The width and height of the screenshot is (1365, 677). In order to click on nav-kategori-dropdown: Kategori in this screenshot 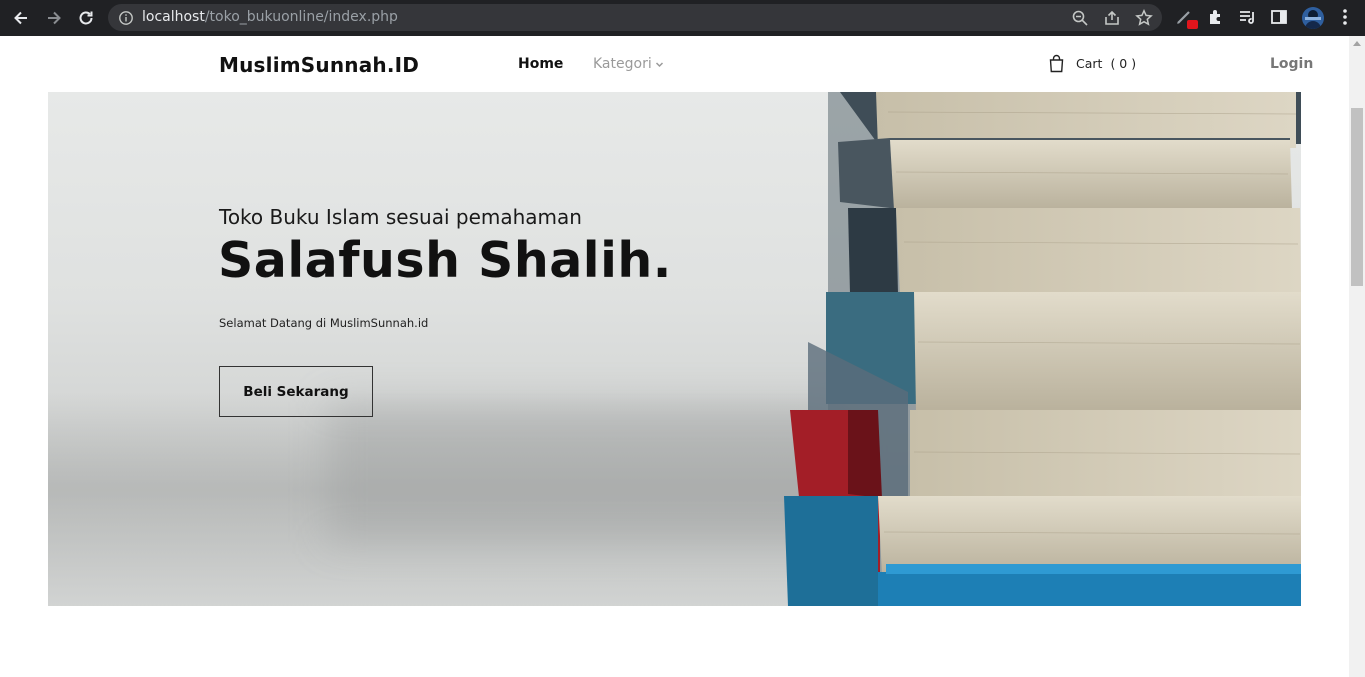, I will do `click(628, 64)`.